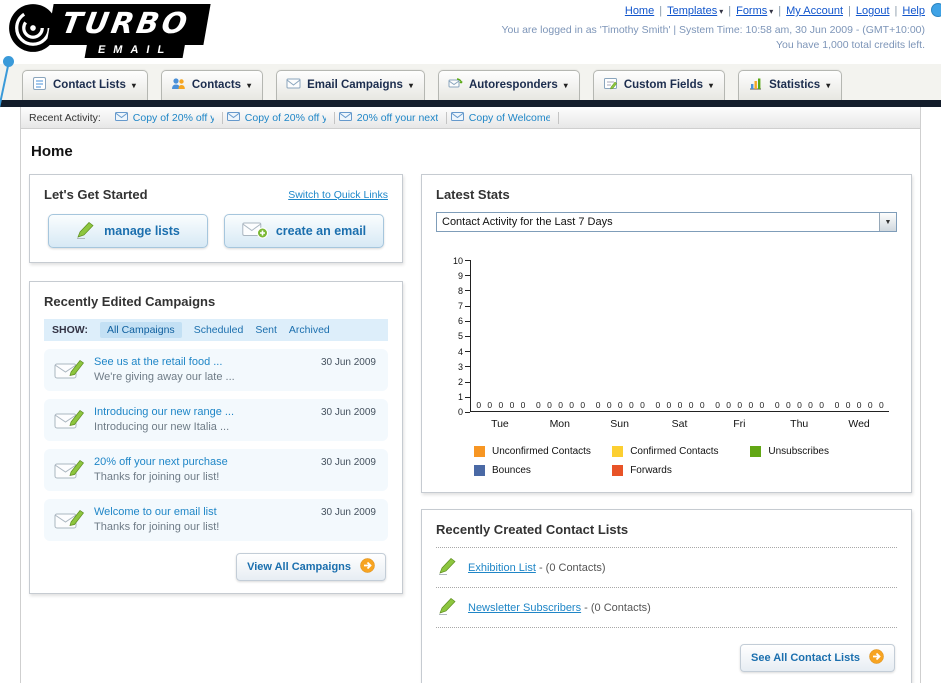 This screenshot has height=683, width=941. What do you see at coordinates (543, 470) in the screenshot?
I see `legend-item: Bounces` at bounding box center [543, 470].